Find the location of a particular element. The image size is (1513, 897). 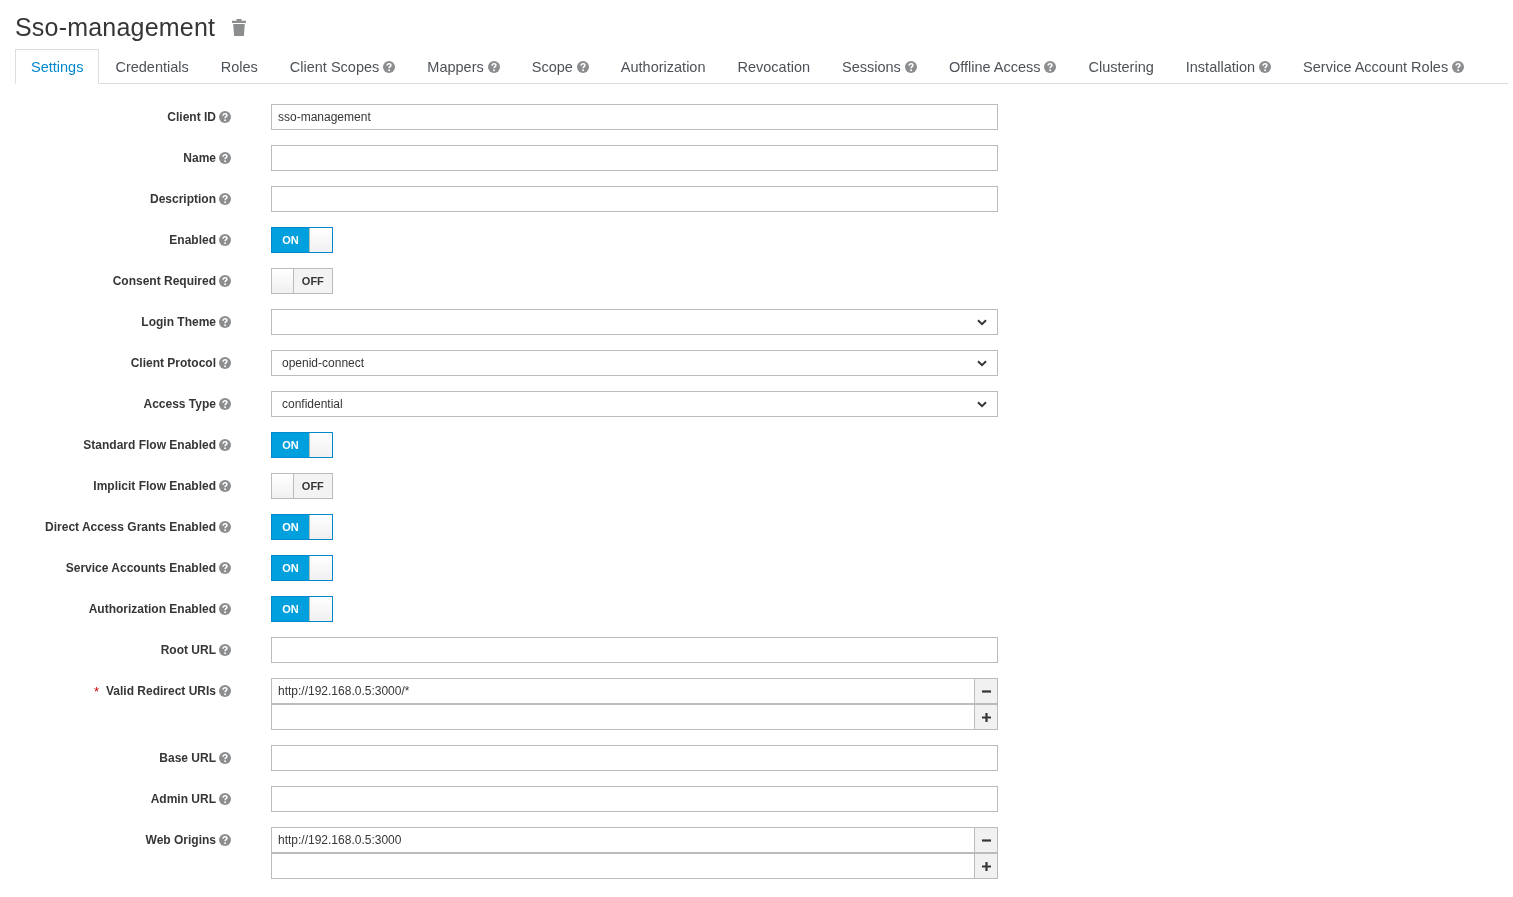

select-dropdown is located at coordinates (634, 322).